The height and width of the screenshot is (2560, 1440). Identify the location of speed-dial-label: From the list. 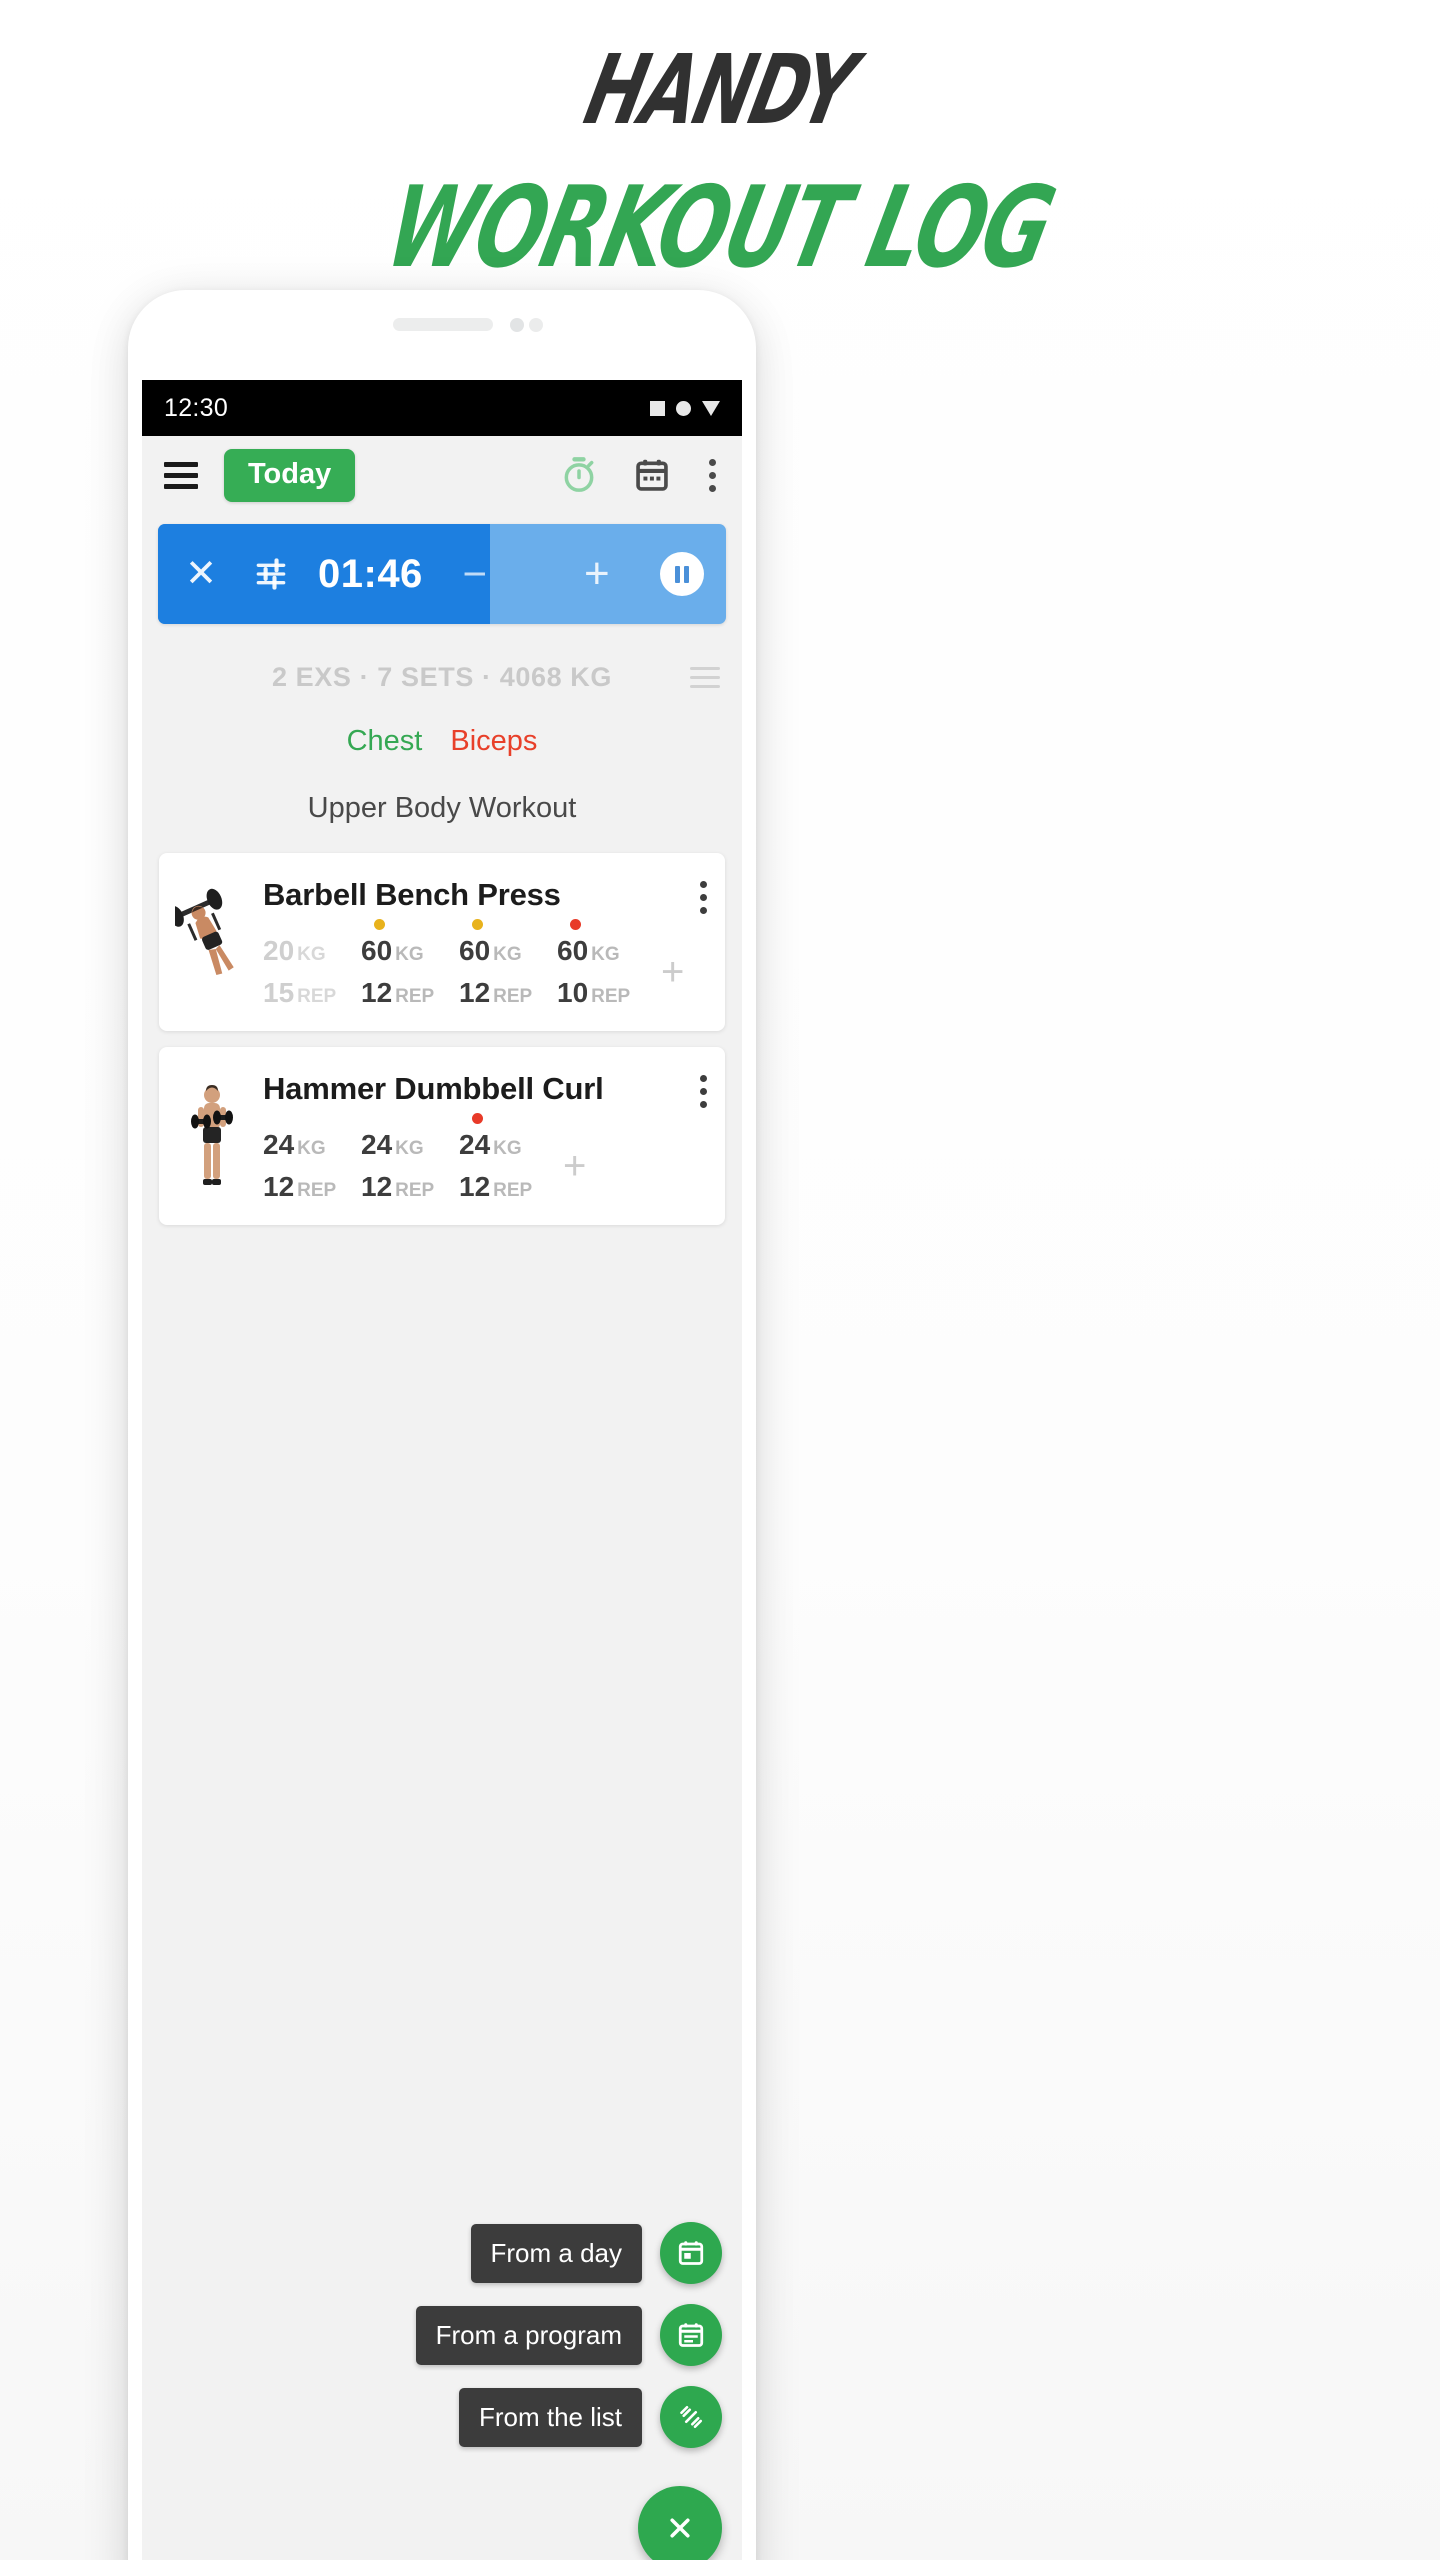
(550, 2417).